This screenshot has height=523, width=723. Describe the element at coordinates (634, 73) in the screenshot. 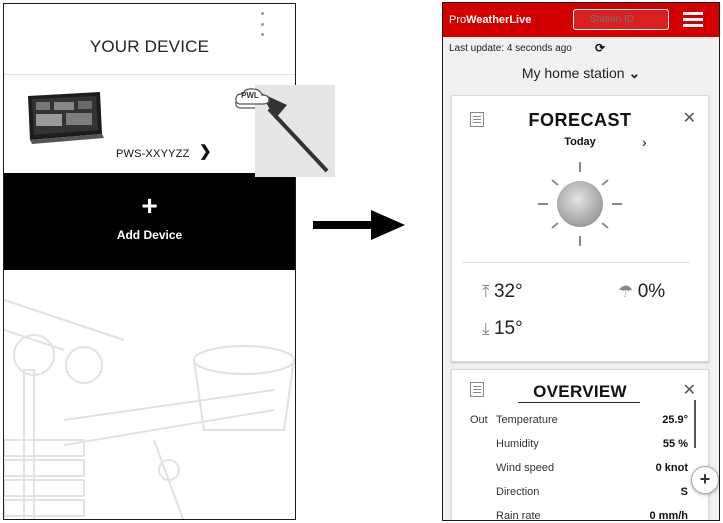

I see `chevron-down-icon: ⌄` at that location.